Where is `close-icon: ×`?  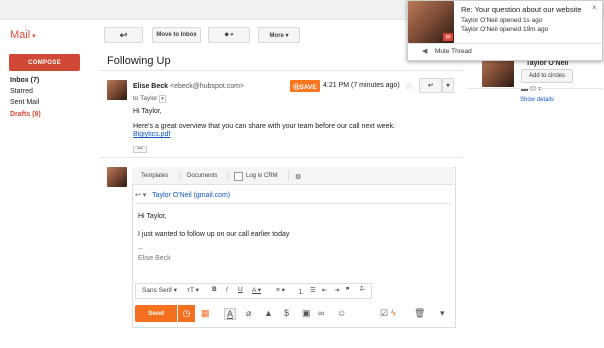
close-icon: × is located at coordinates (594, 7).